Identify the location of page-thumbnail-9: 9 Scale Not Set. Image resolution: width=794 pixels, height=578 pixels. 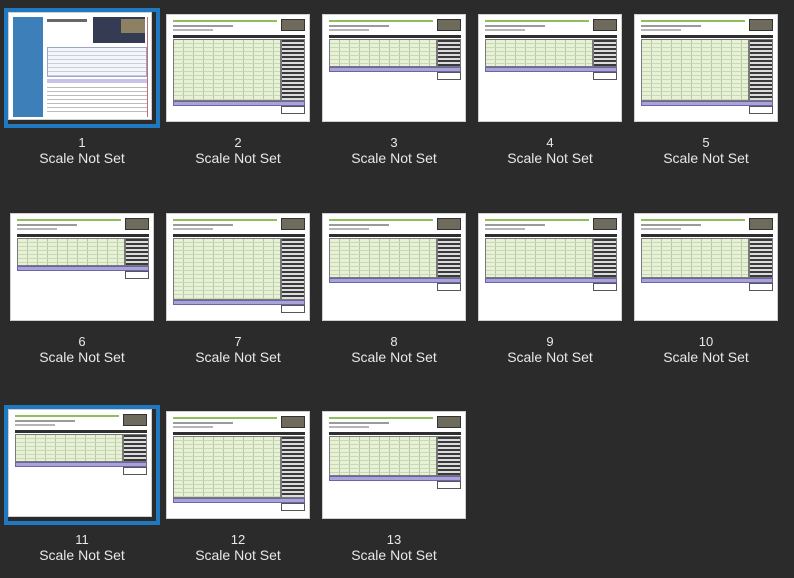
(550, 305).